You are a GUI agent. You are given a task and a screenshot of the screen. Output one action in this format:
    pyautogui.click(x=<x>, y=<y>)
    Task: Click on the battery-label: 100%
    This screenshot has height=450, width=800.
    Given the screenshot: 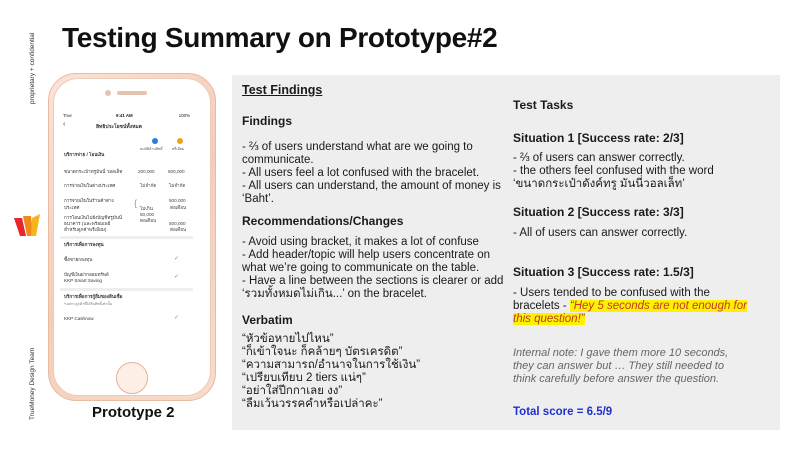 What is the action you would take?
    pyautogui.click(x=184, y=115)
    